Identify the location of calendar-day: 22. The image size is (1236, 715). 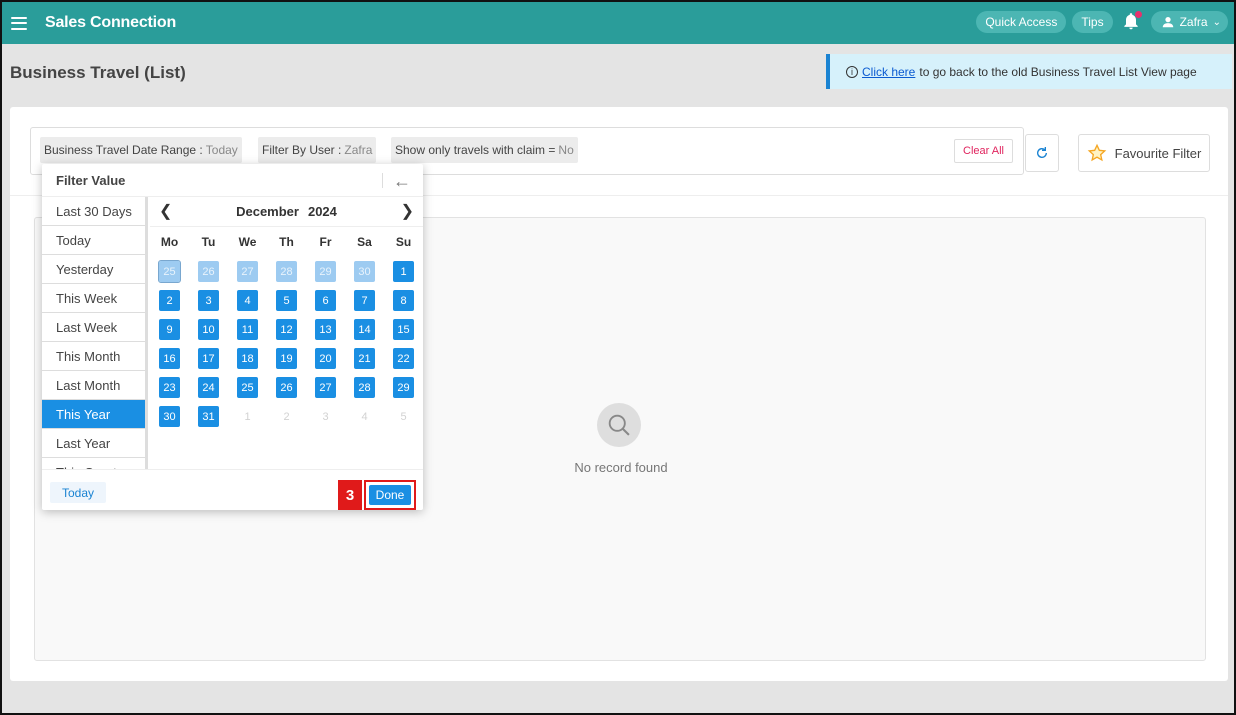
(403, 358).